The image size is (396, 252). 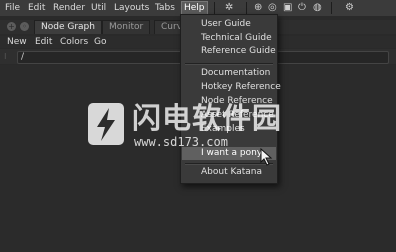 What do you see at coordinates (8, 57) in the screenshot?
I see `drag-handle-icon: ⁝` at bounding box center [8, 57].